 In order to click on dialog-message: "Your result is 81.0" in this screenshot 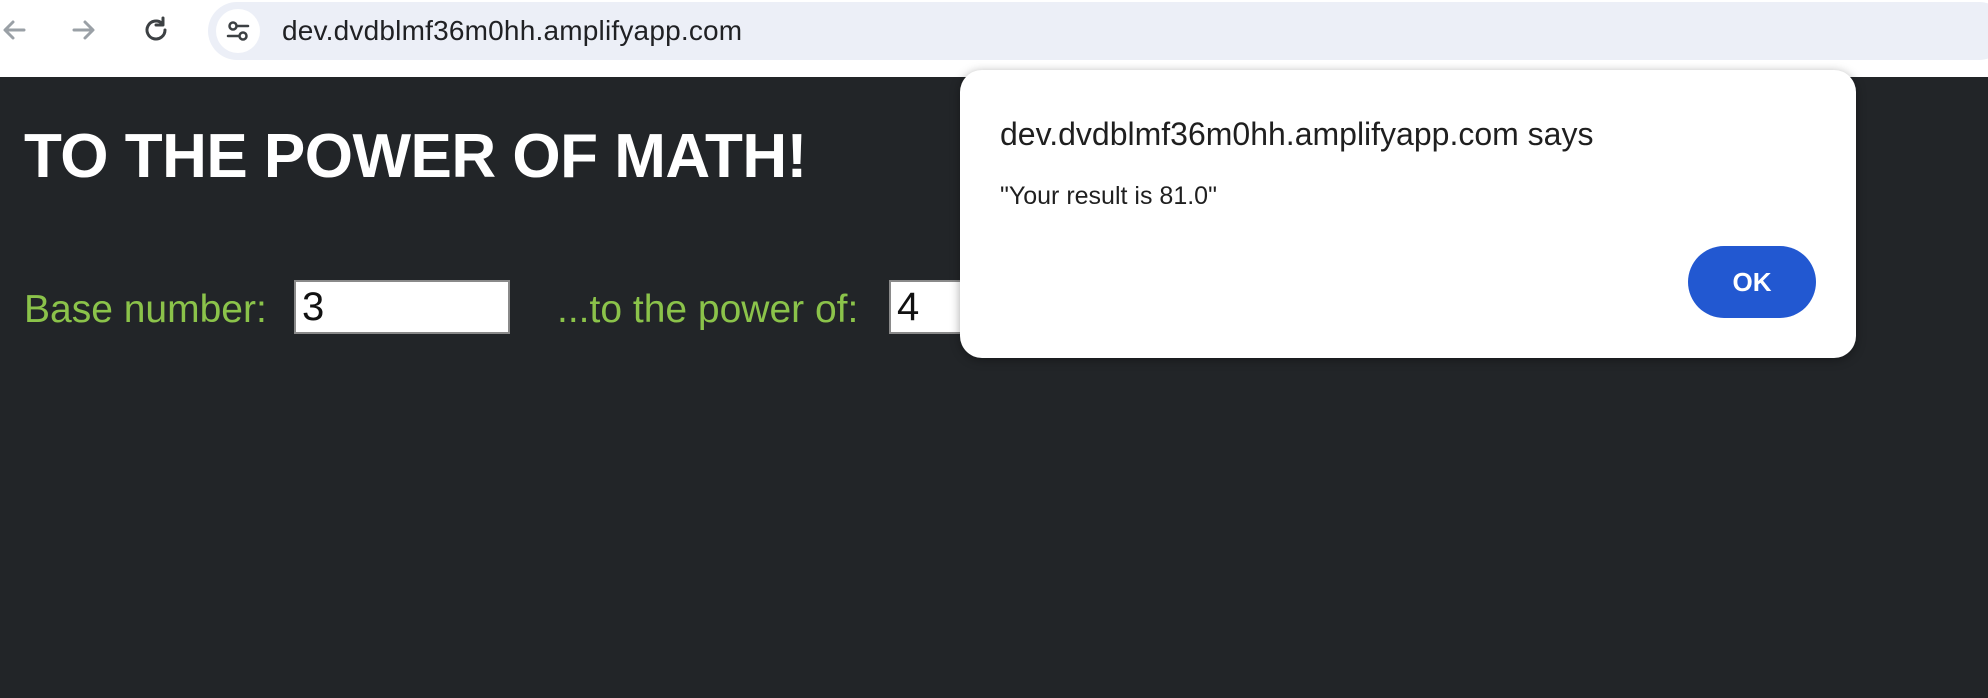, I will do `click(1108, 196)`.